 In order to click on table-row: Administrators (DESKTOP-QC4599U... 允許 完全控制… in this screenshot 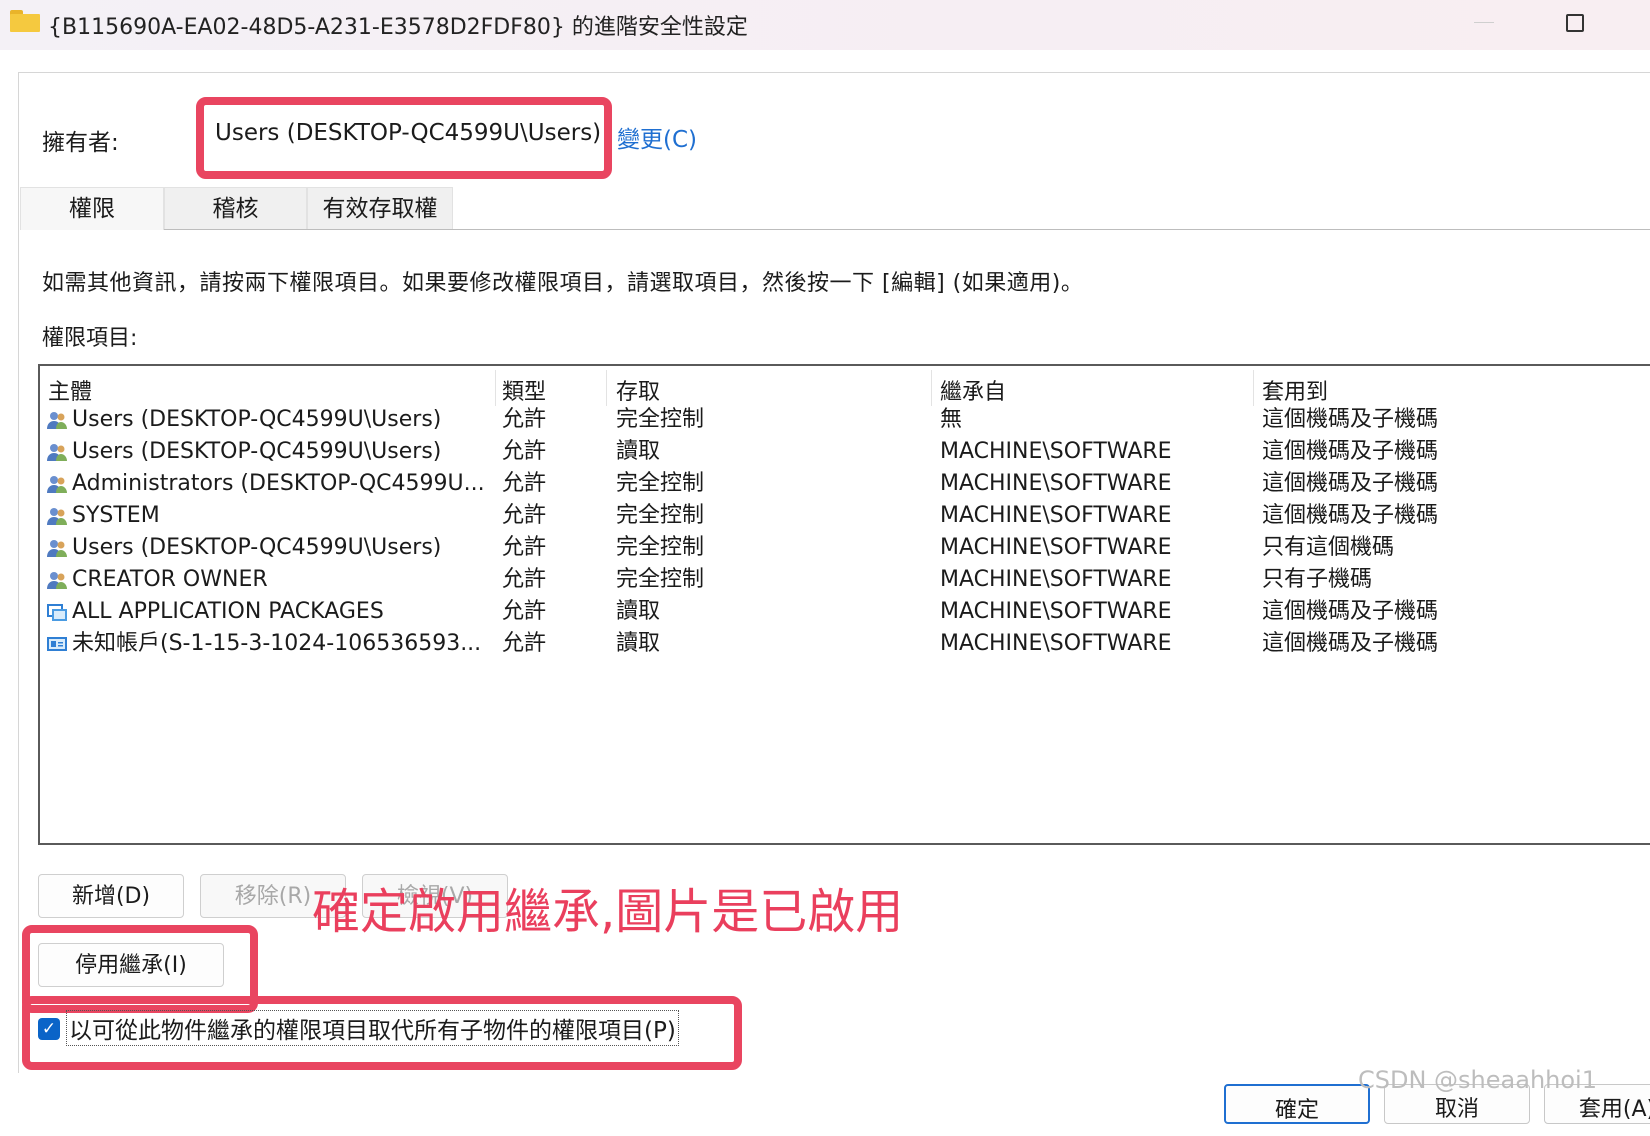, I will do `click(840, 484)`.